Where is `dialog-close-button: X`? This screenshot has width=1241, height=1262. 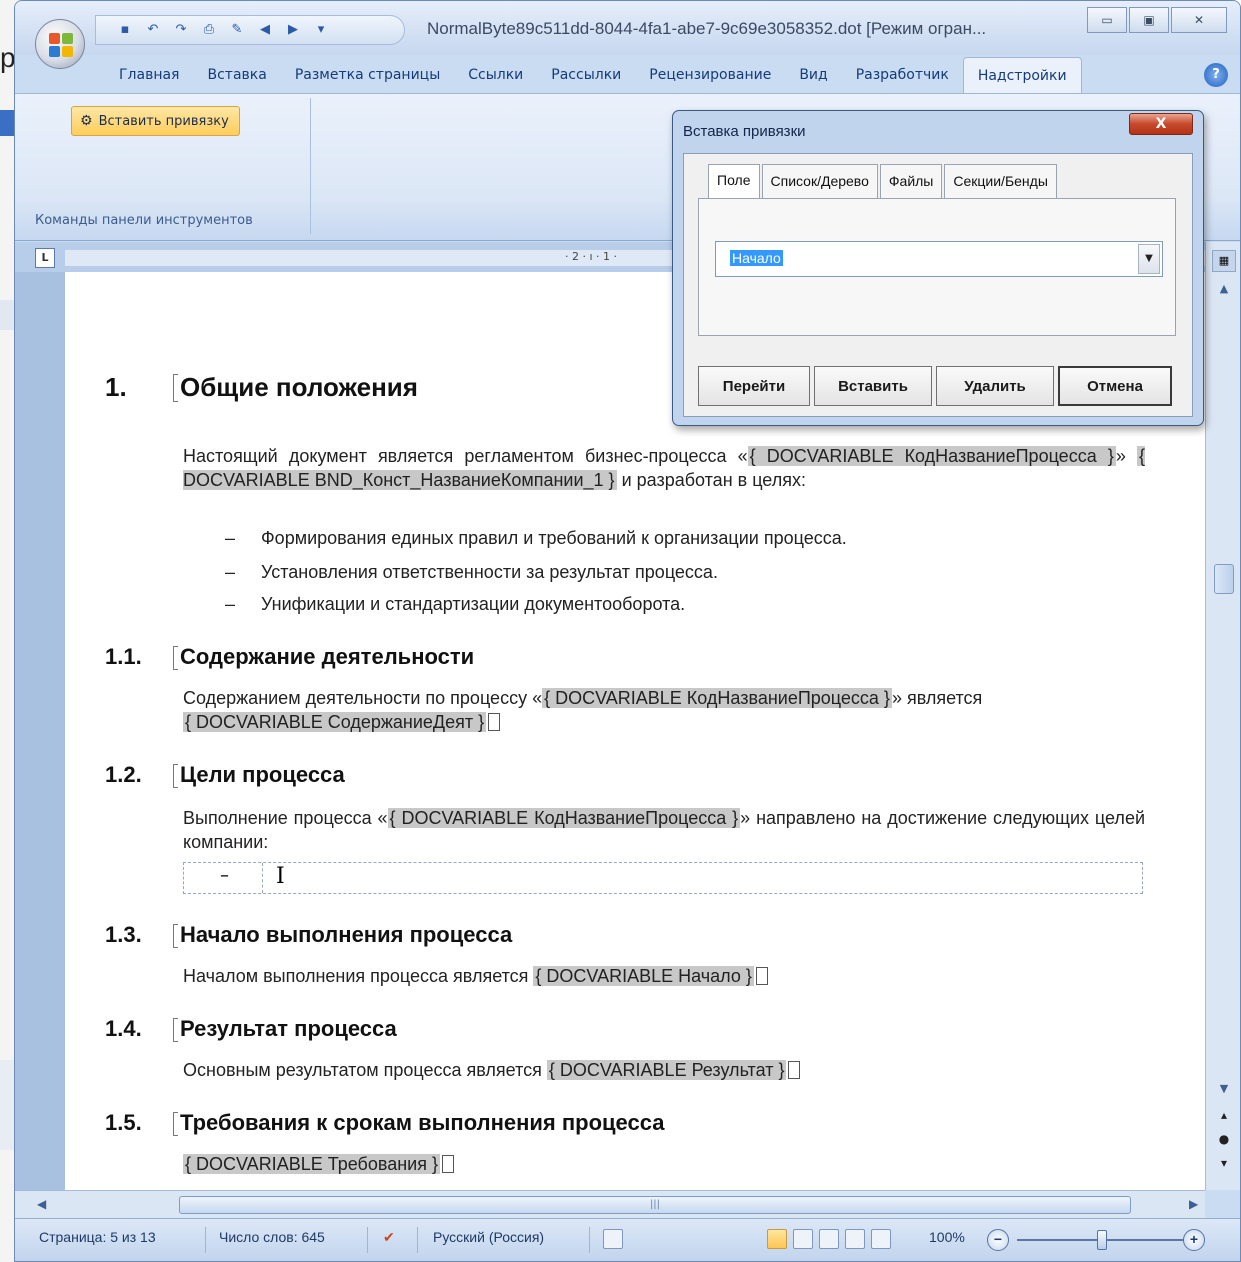 dialog-close-button: X is located at coordinates (1161, 124).